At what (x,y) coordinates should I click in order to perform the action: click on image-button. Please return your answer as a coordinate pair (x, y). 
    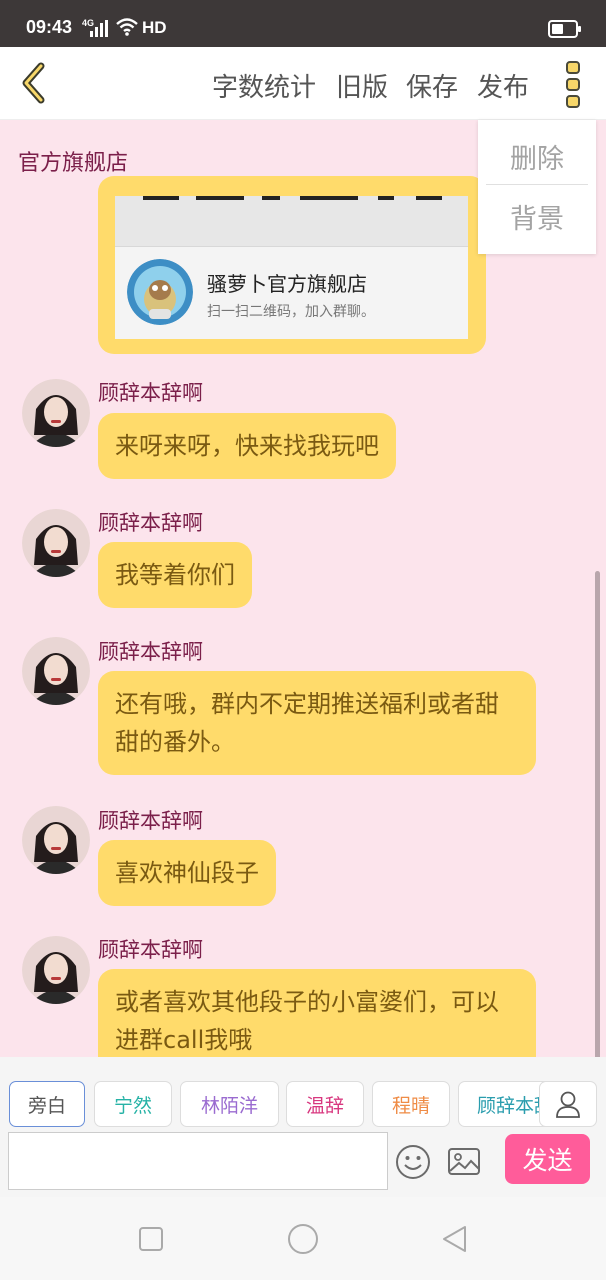
    Looking at the image, I should click on (464, 1162).